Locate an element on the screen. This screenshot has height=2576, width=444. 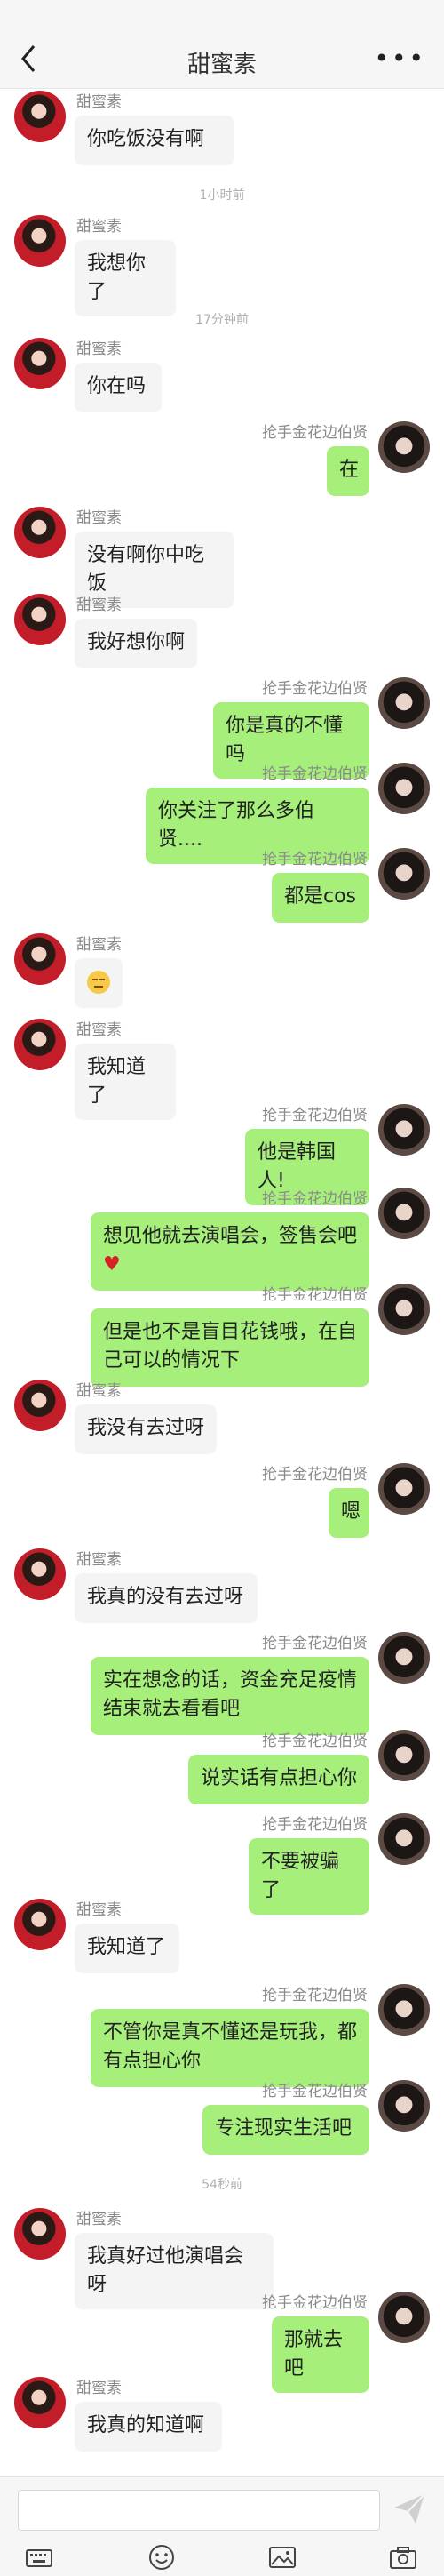
message-bubble: 你在吗 is located at coordinates (119, 387).